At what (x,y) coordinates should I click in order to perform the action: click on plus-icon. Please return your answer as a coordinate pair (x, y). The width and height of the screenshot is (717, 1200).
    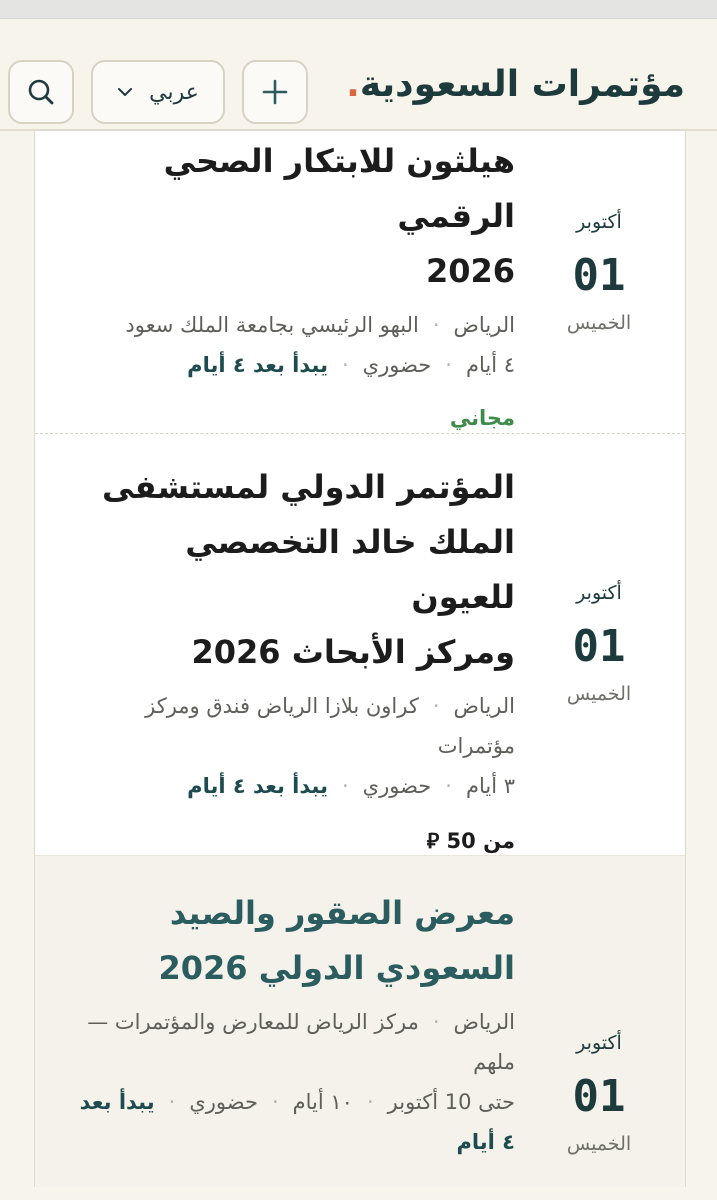
    Looking at the image, I should click on (275, 92).